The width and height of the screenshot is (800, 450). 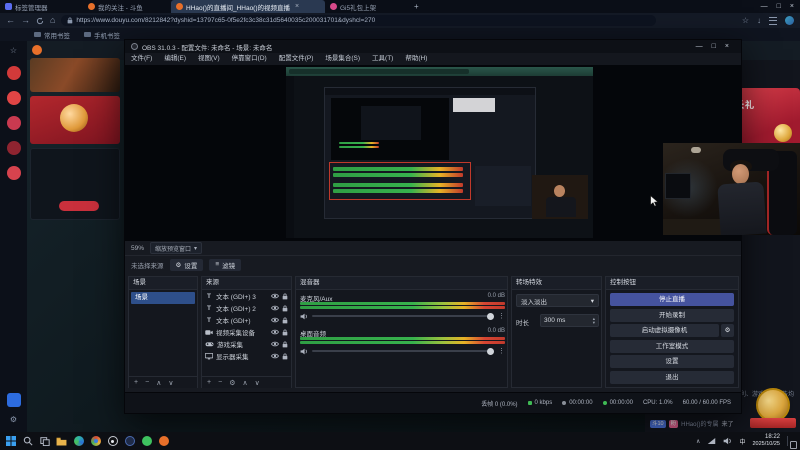 I want to click on add-scene-icon: +, so click(x=136, y=382).